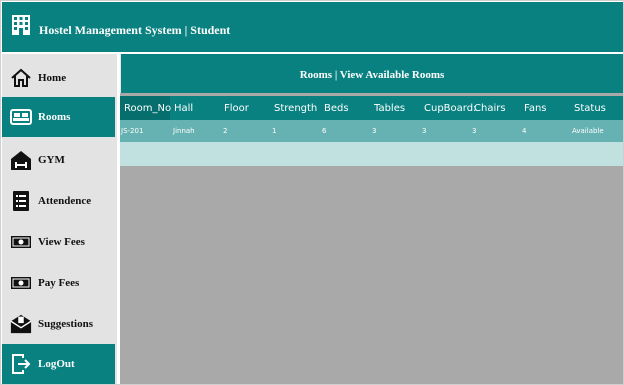  Describe the element at coordinates (535, 108) in the screenshot. I see `column-header-fans: Fans` at that location.